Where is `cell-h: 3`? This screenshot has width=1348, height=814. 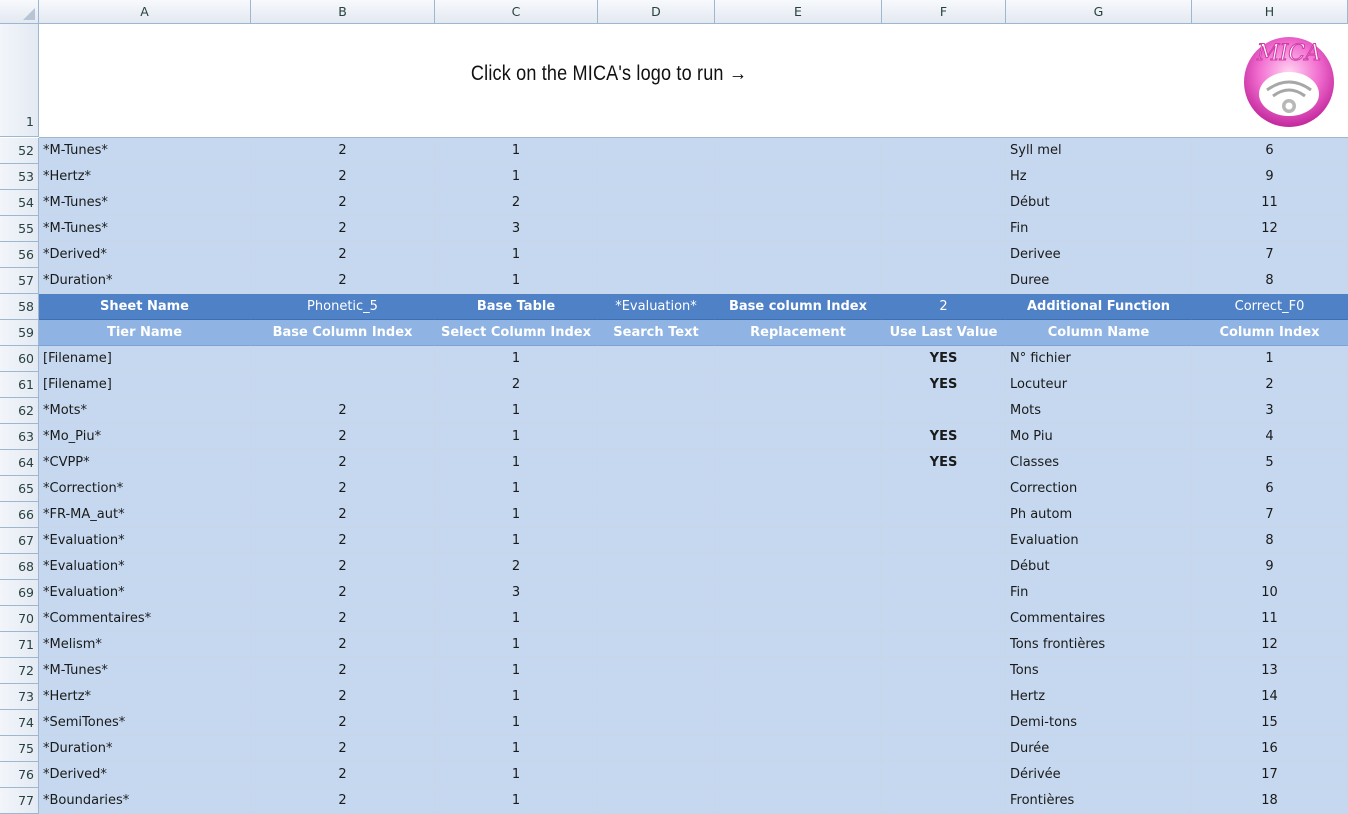
cell-h: 3 is located at coordinates (1270, 411).